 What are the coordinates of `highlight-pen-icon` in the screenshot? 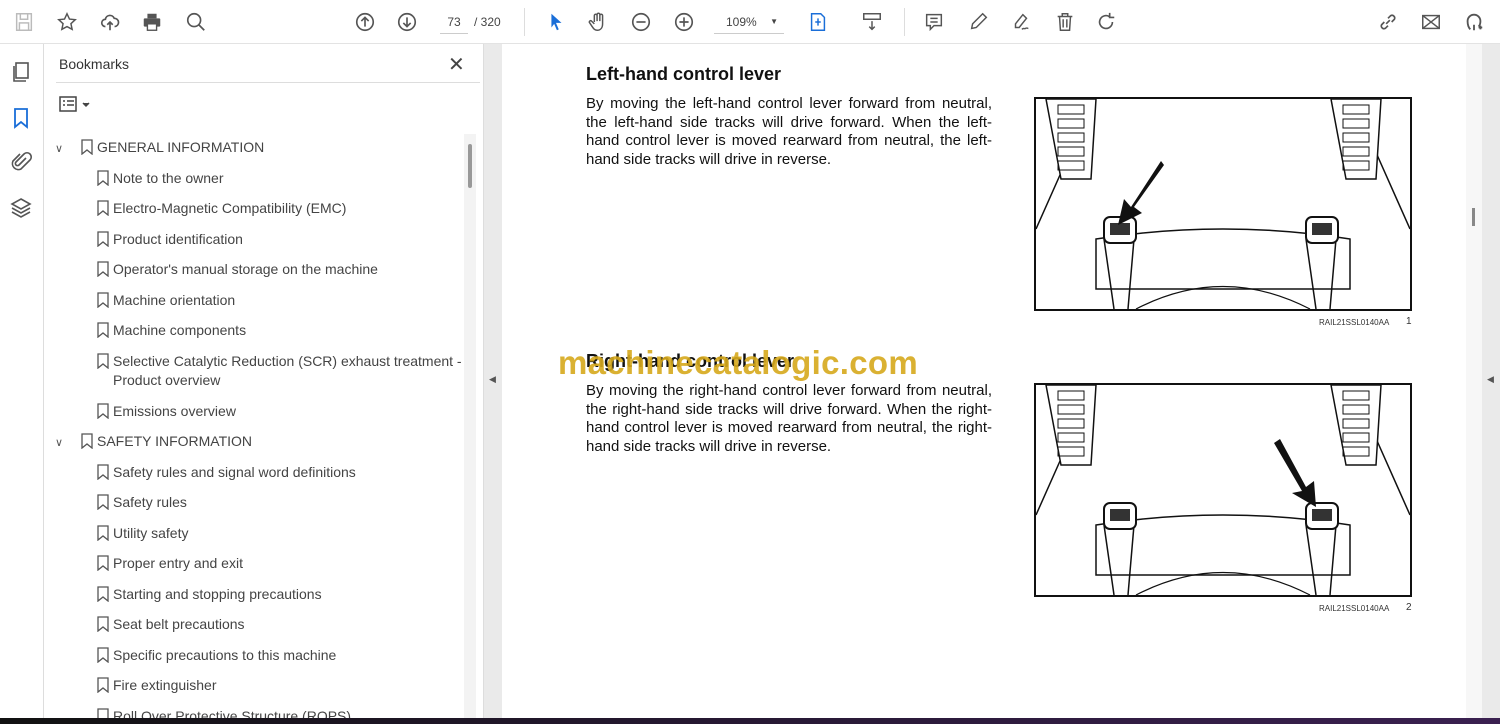 It's located at (979, 22).